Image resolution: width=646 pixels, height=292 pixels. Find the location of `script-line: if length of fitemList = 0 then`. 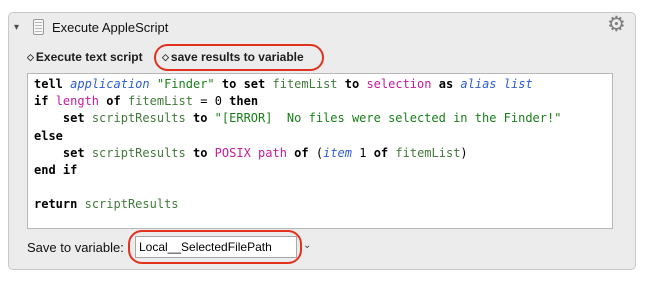

script-line: if length of fitemList = 0 then is located at coordinates (146, 101).